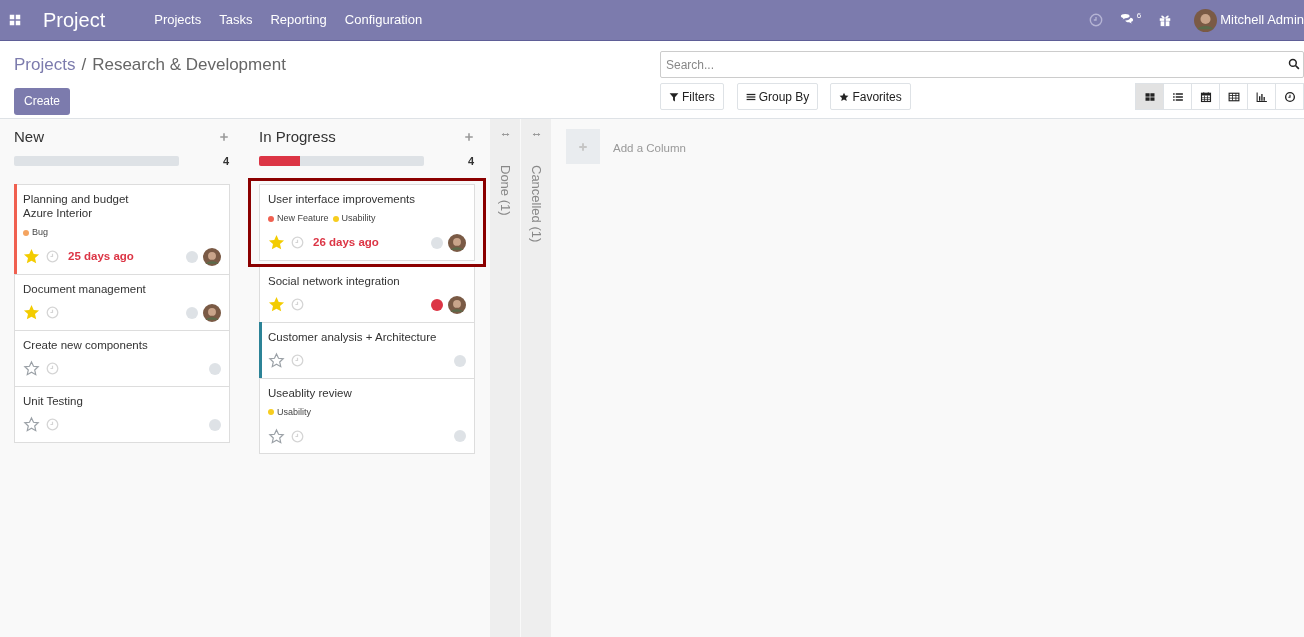 The image size is (1304, 637). I want to click on funnel-icon, so click(674, 96).